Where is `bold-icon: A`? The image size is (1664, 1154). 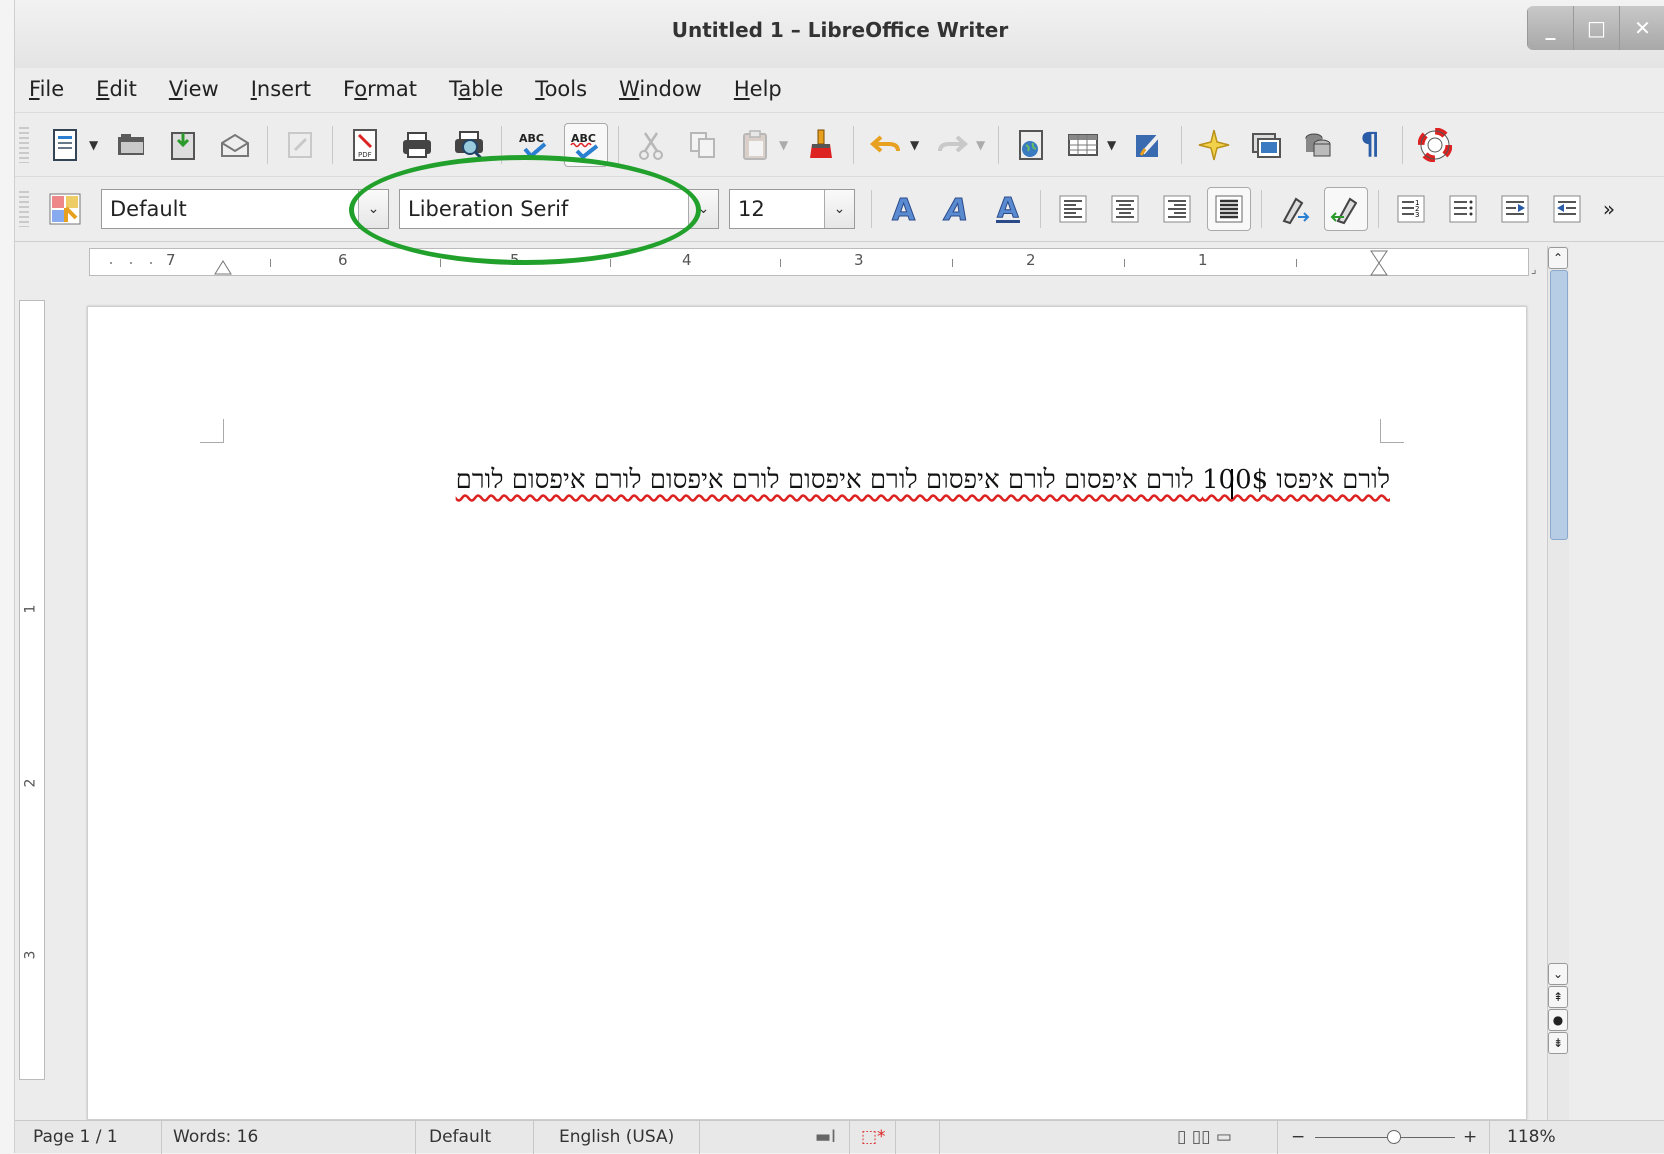
bold-icon: A is located at coordinates (904, 209).